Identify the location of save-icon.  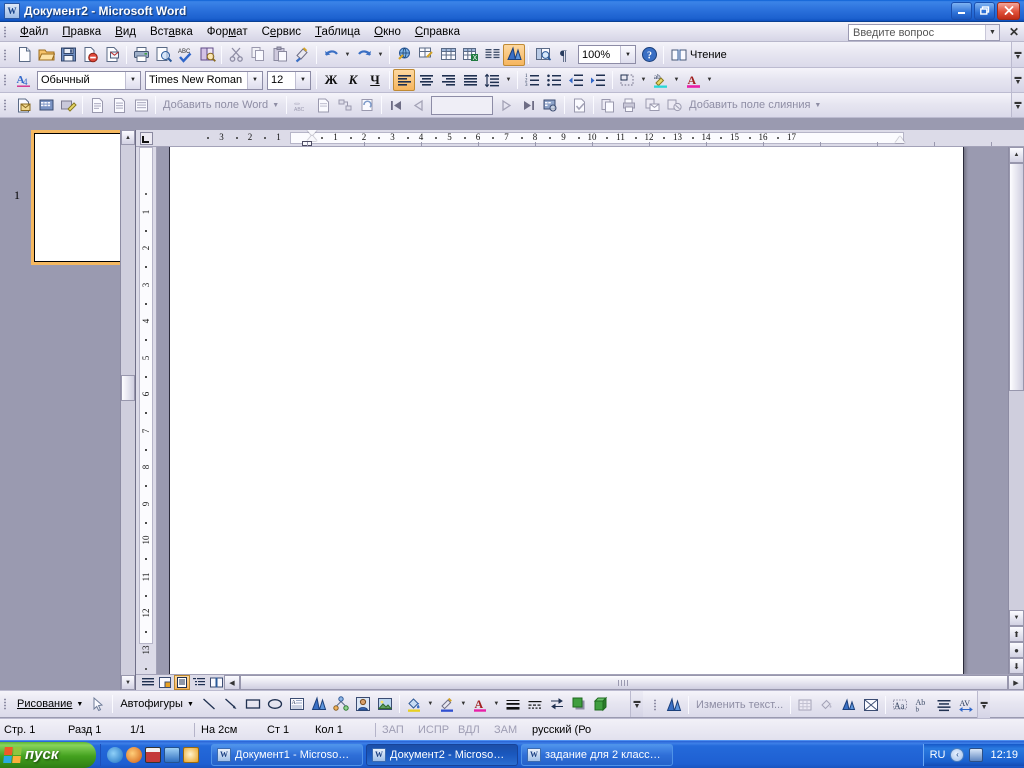
(68, 55).